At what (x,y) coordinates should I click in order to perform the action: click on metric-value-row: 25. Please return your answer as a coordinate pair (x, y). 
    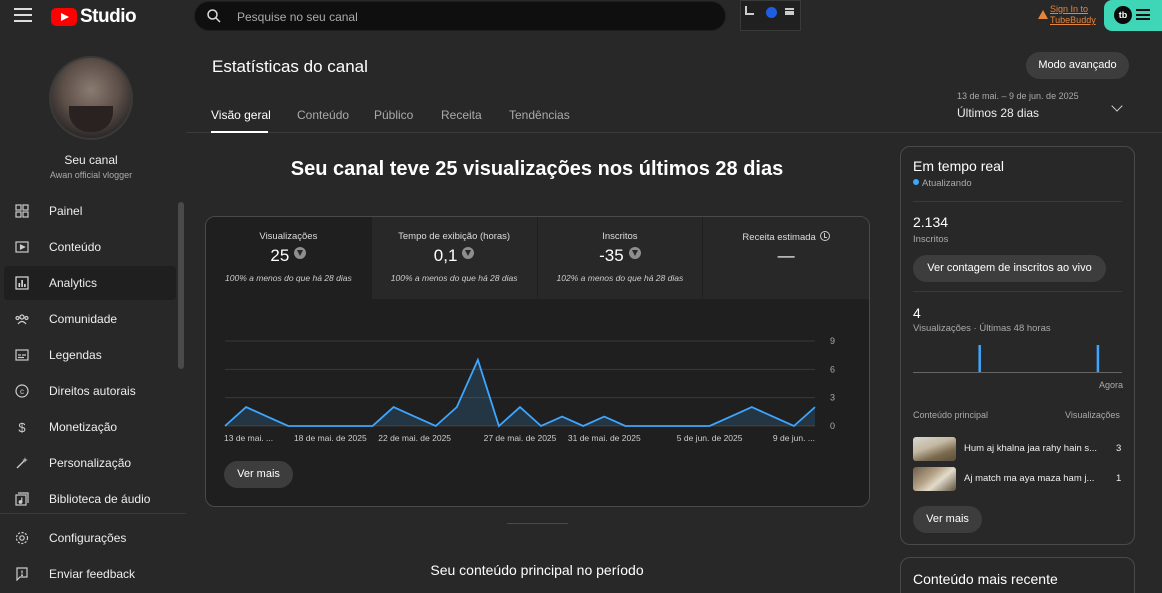
    Looking at the image, I should click on (288, 256).